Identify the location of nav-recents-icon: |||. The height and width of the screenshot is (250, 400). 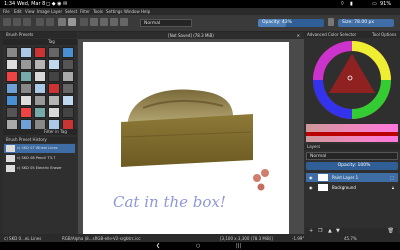
(238, 246).